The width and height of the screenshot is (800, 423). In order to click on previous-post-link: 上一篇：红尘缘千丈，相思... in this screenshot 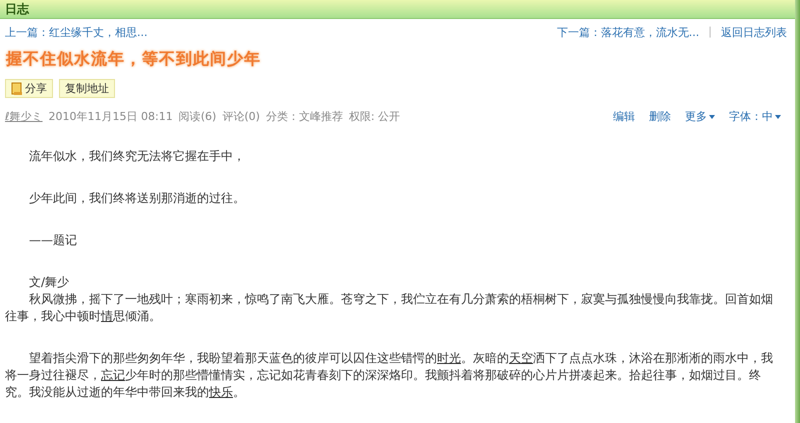, I will do `click(76, 32)`.